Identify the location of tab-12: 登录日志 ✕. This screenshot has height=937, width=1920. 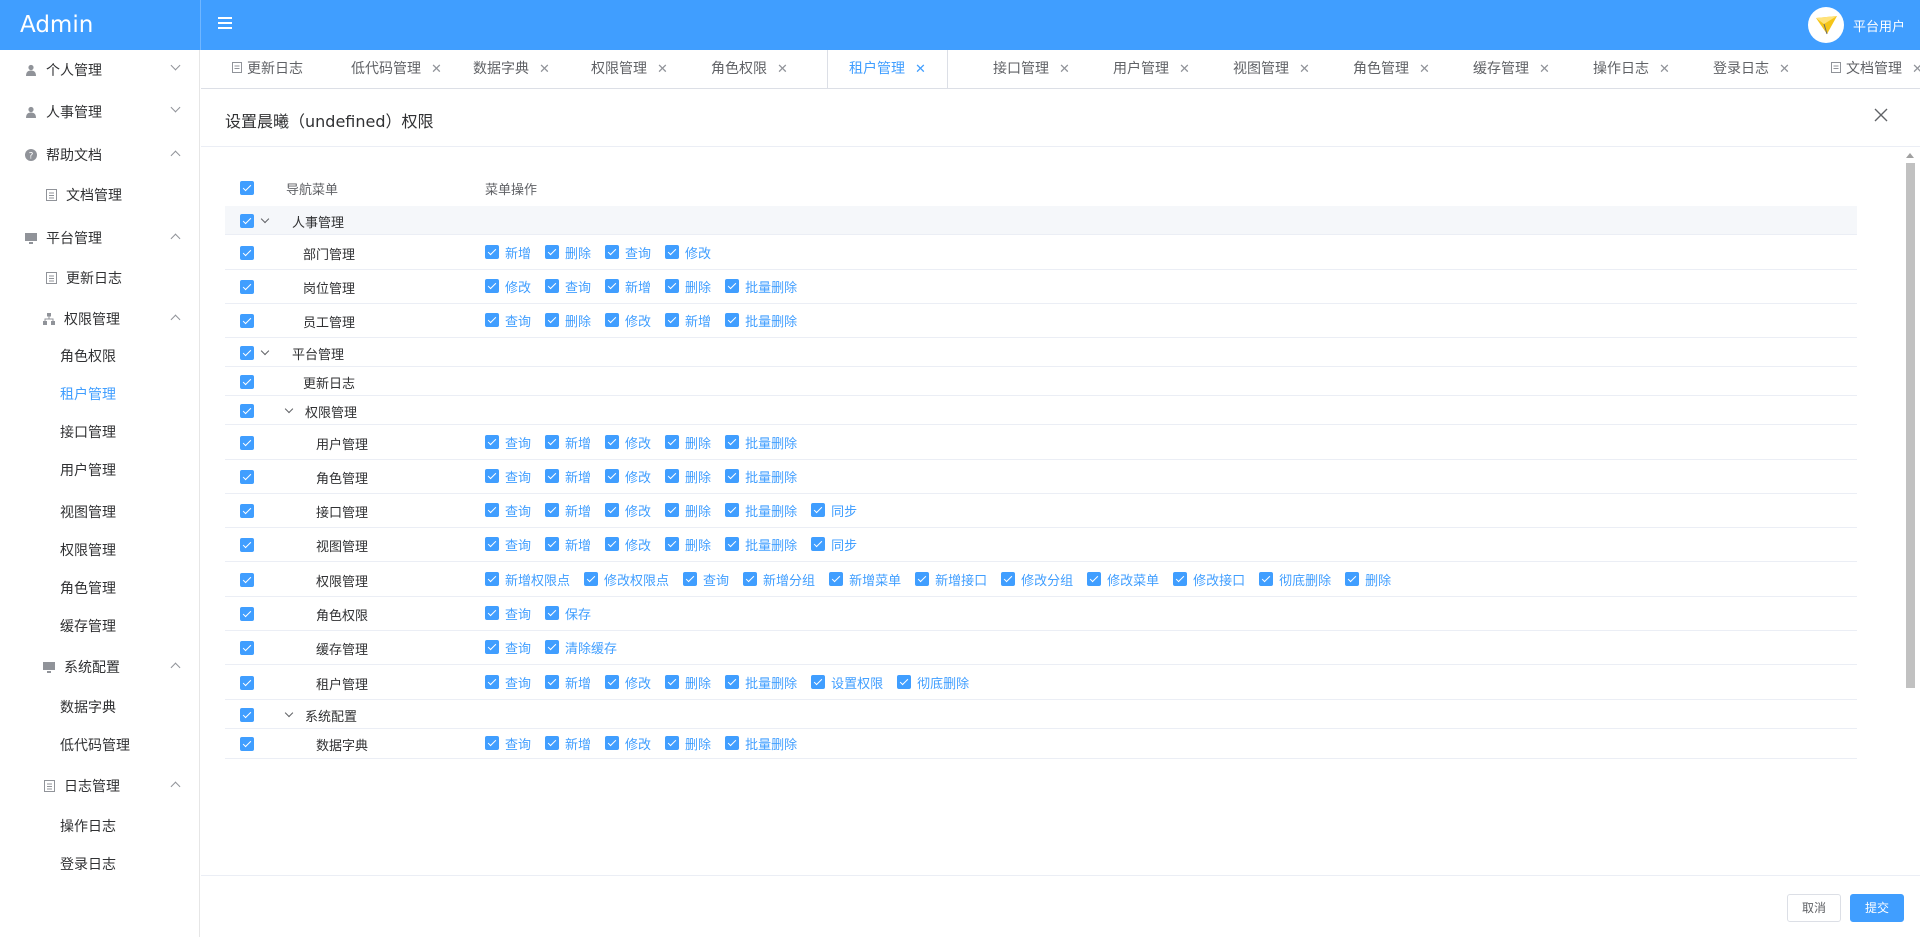
(1751, 69).